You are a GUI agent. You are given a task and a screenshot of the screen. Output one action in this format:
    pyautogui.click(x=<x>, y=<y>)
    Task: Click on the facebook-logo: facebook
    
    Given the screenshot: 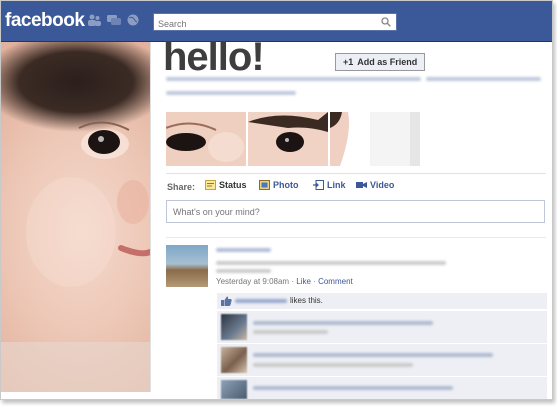 What is the action you would take?
    pyautogui.click(x=45, y=21)
    